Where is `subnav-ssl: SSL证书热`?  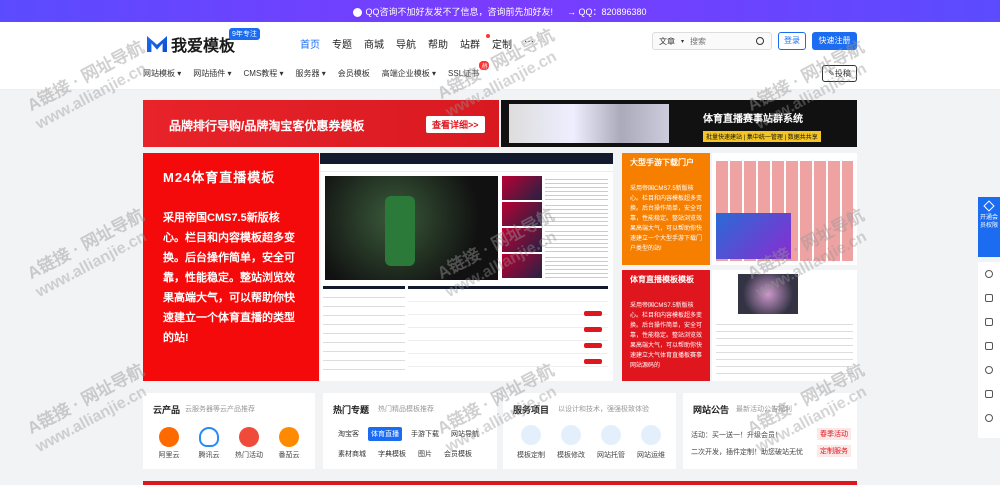 subnav-ssl: SSL证书热 is located at coordinates (469, 70).